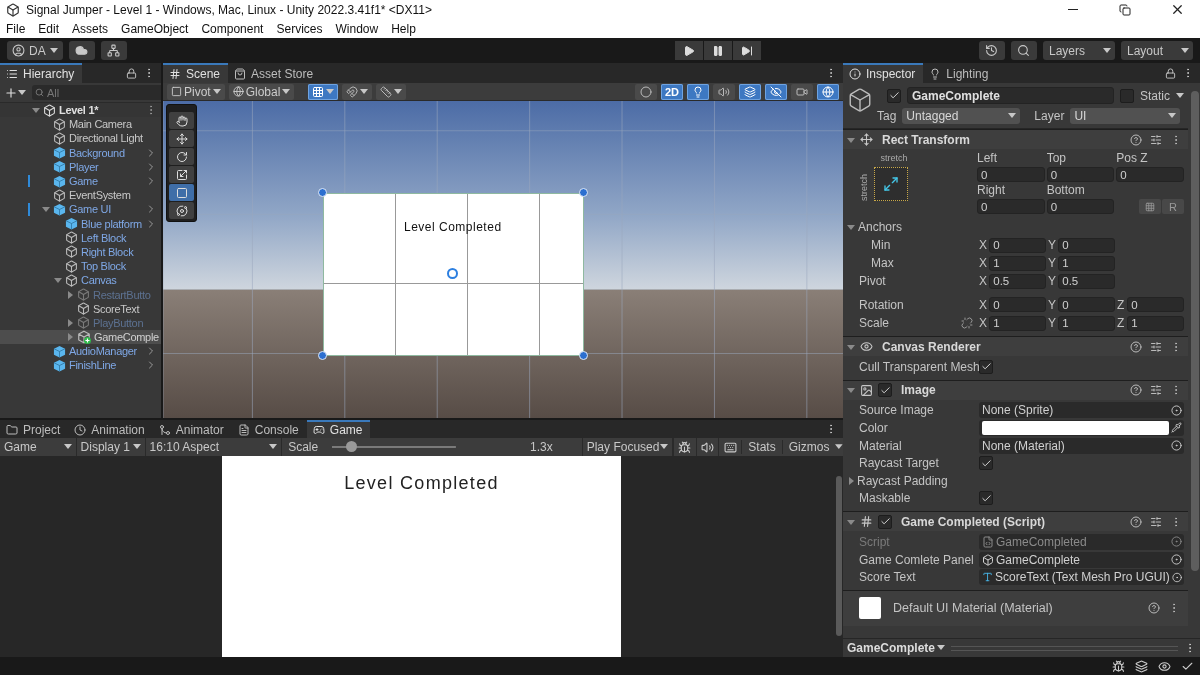  Describe the element at coordinates (1118, 666) in the screenshot. I see `debug-icon` at that location.